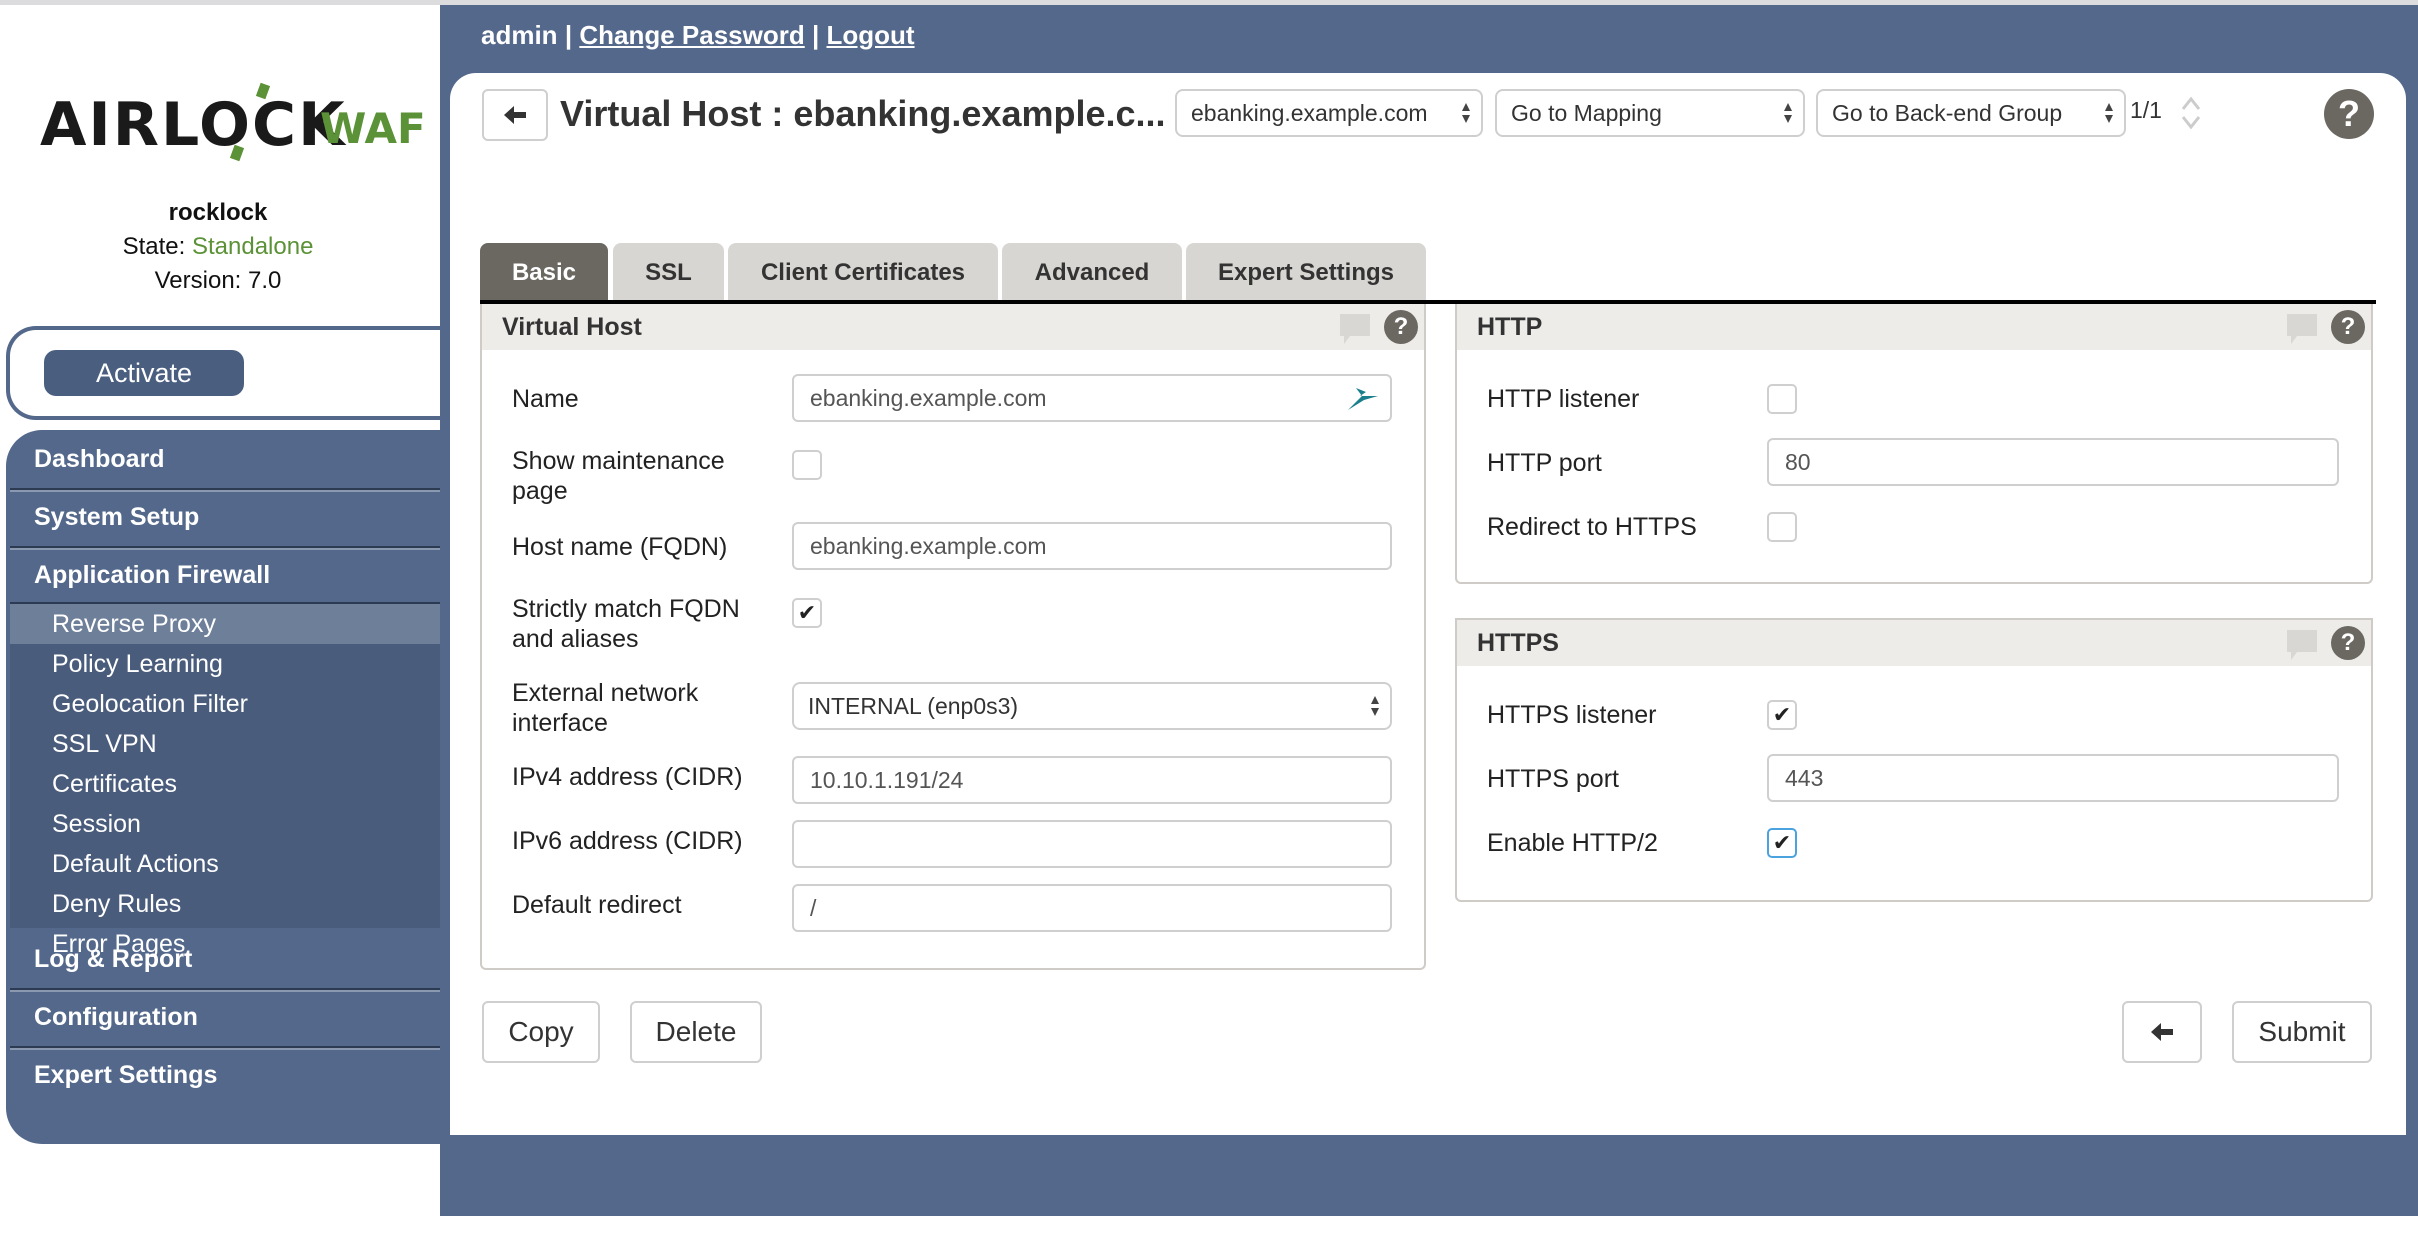 Image resolution: width=2418 pixels, height=1236 pixels. What do you see at coordinates (870, 35) in the screenshot?
I see `logout-link: Logout` at bounding box center [870, 35].